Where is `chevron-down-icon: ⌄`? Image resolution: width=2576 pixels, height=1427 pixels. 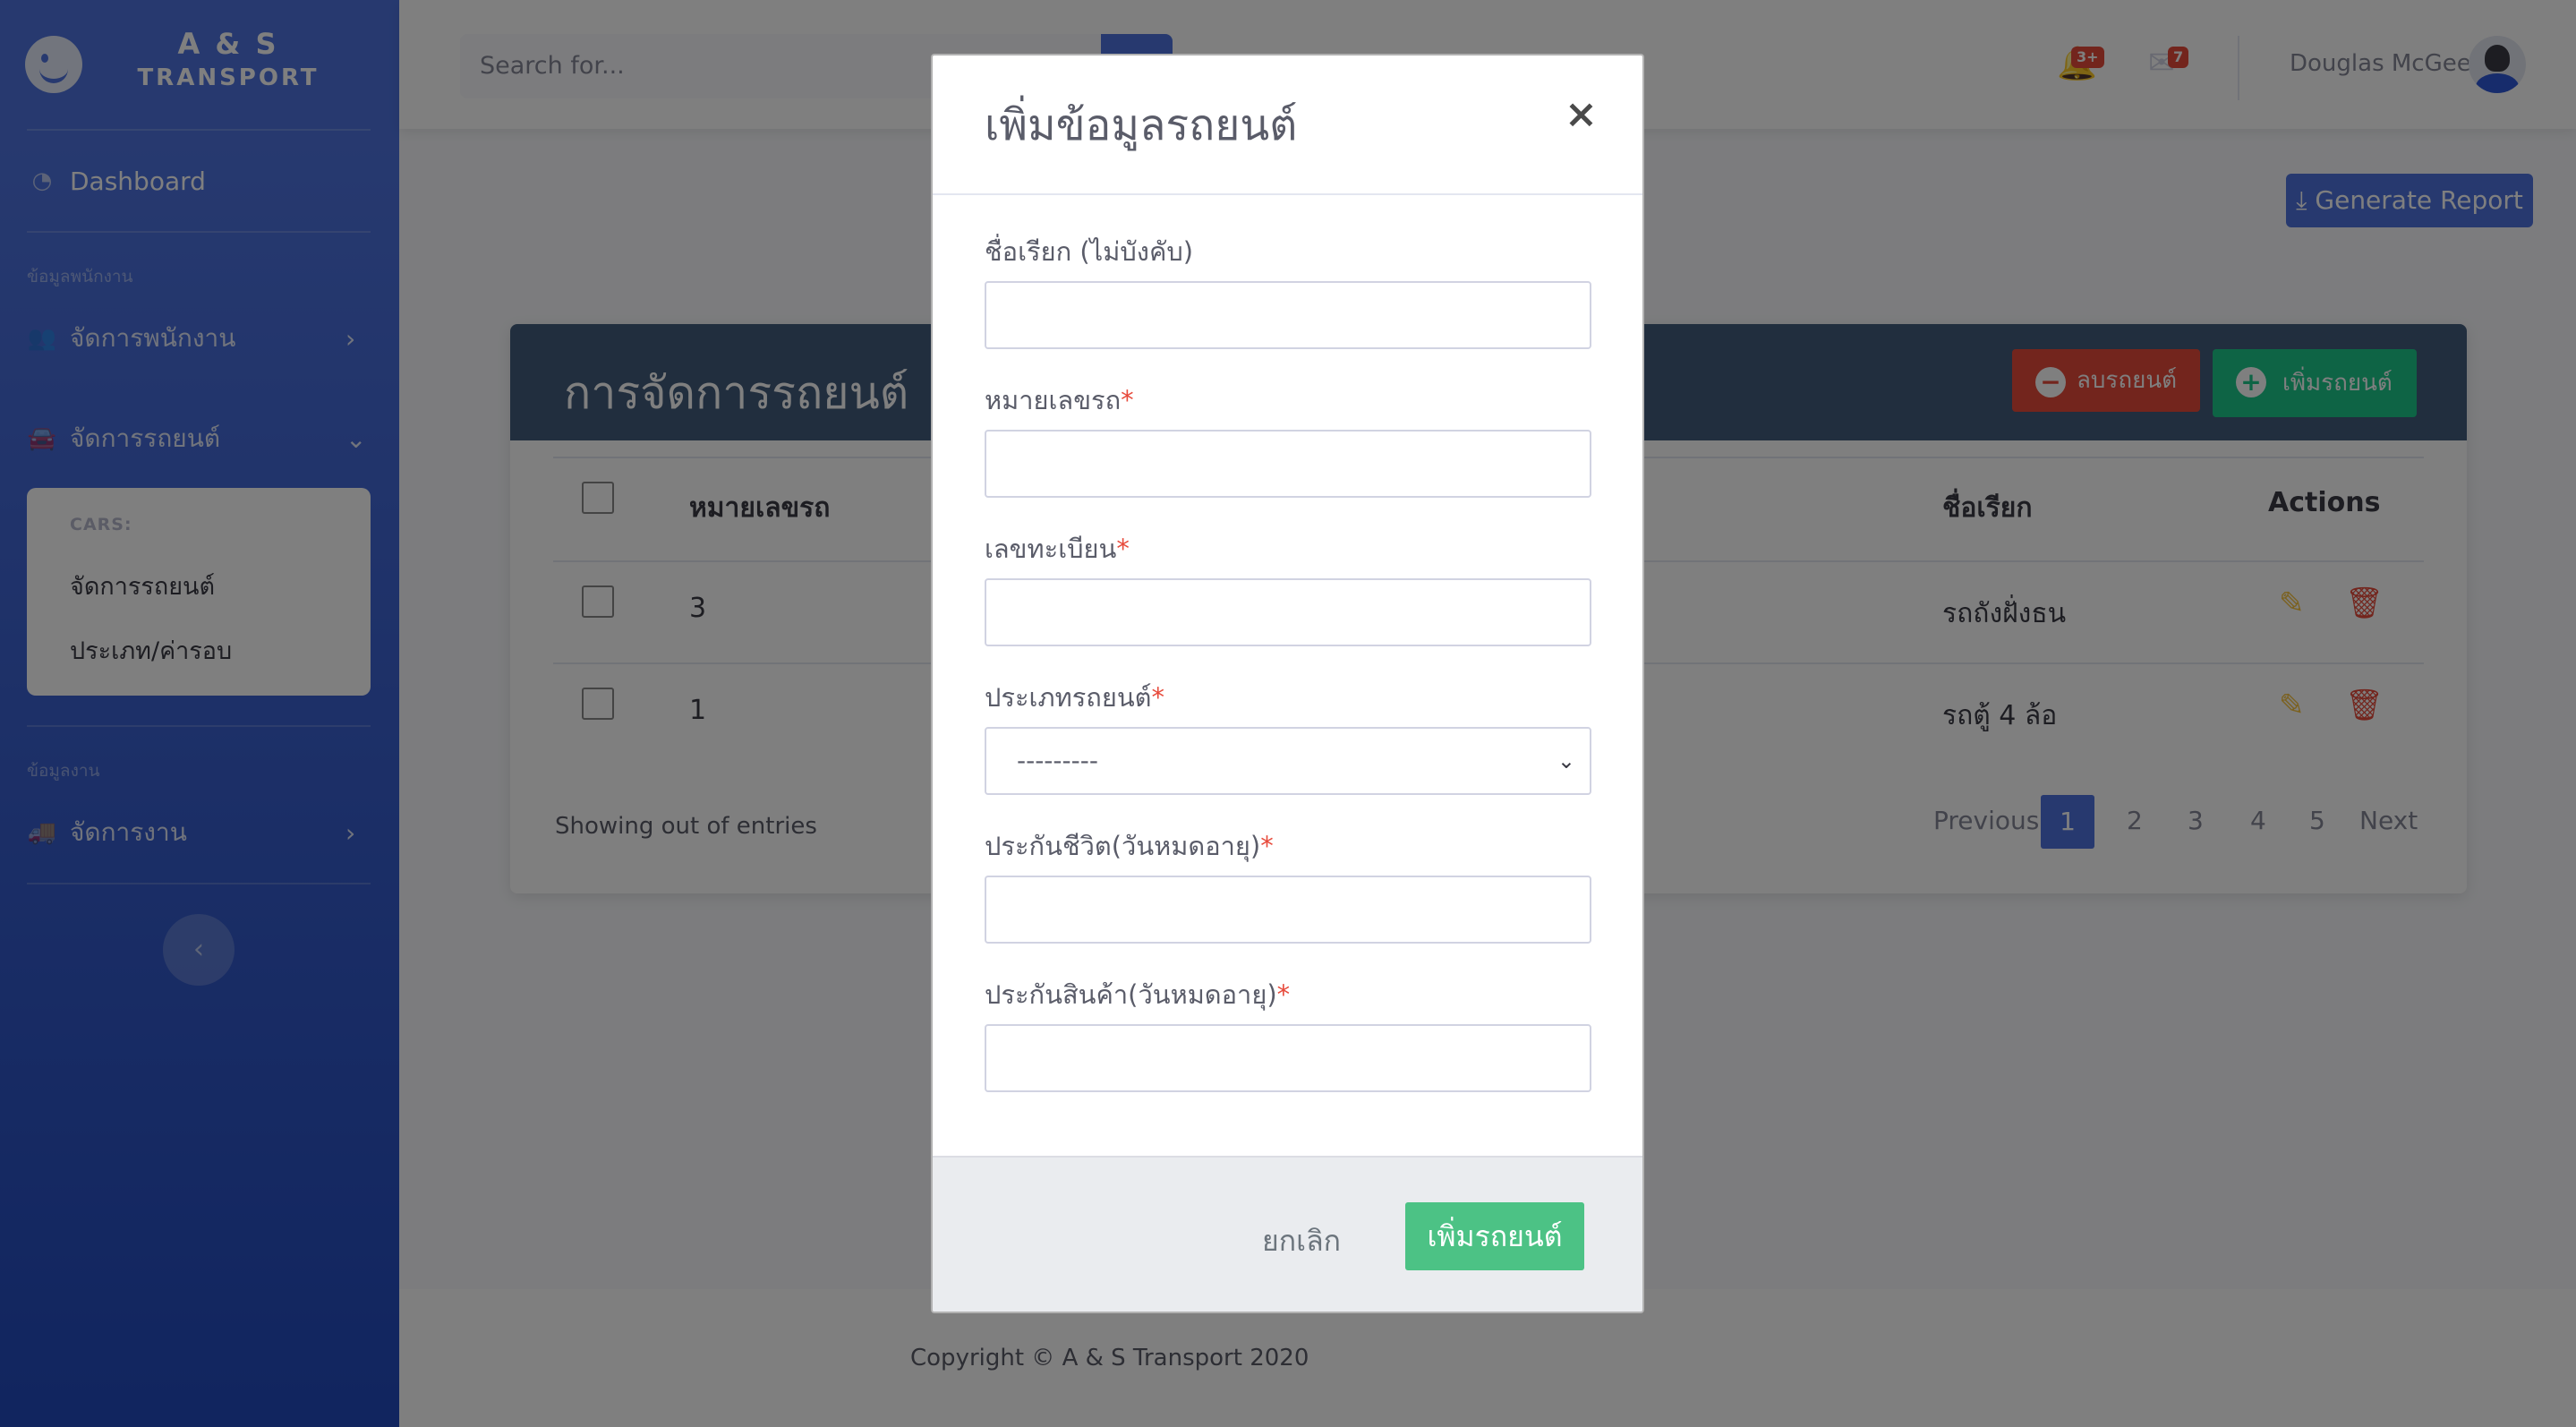
chevron-down-icon: ⌄ is located at coordinates (1566, 761).